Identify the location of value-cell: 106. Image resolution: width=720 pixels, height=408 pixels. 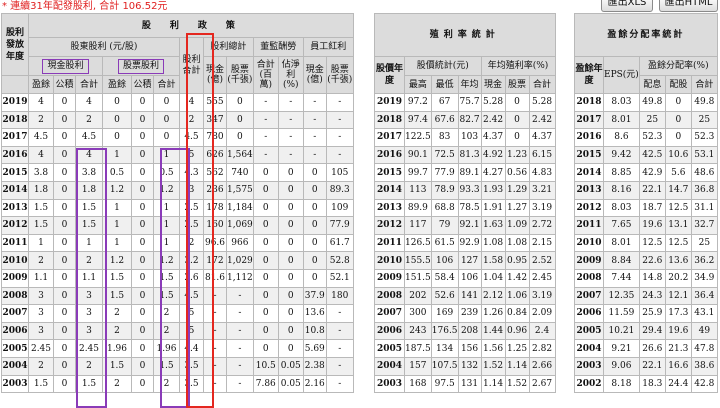
(469, 278).